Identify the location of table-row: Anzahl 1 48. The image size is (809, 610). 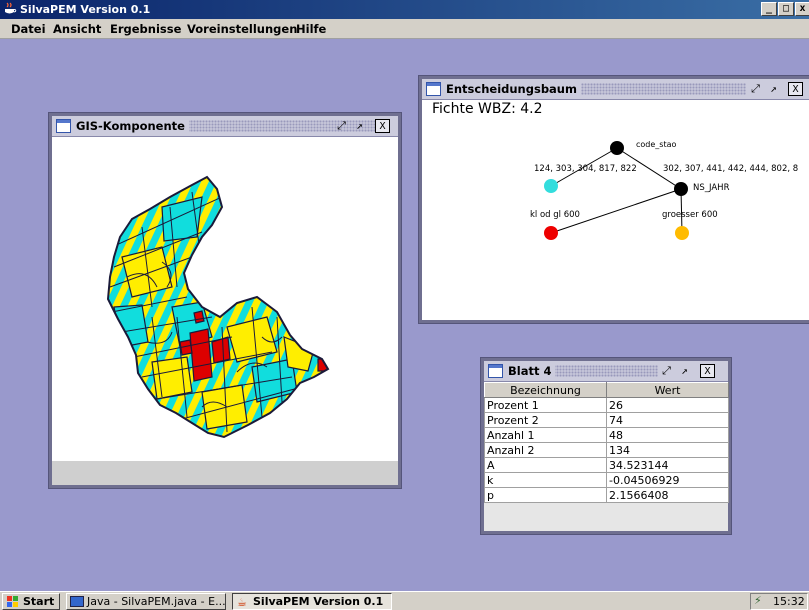
(606, 435).